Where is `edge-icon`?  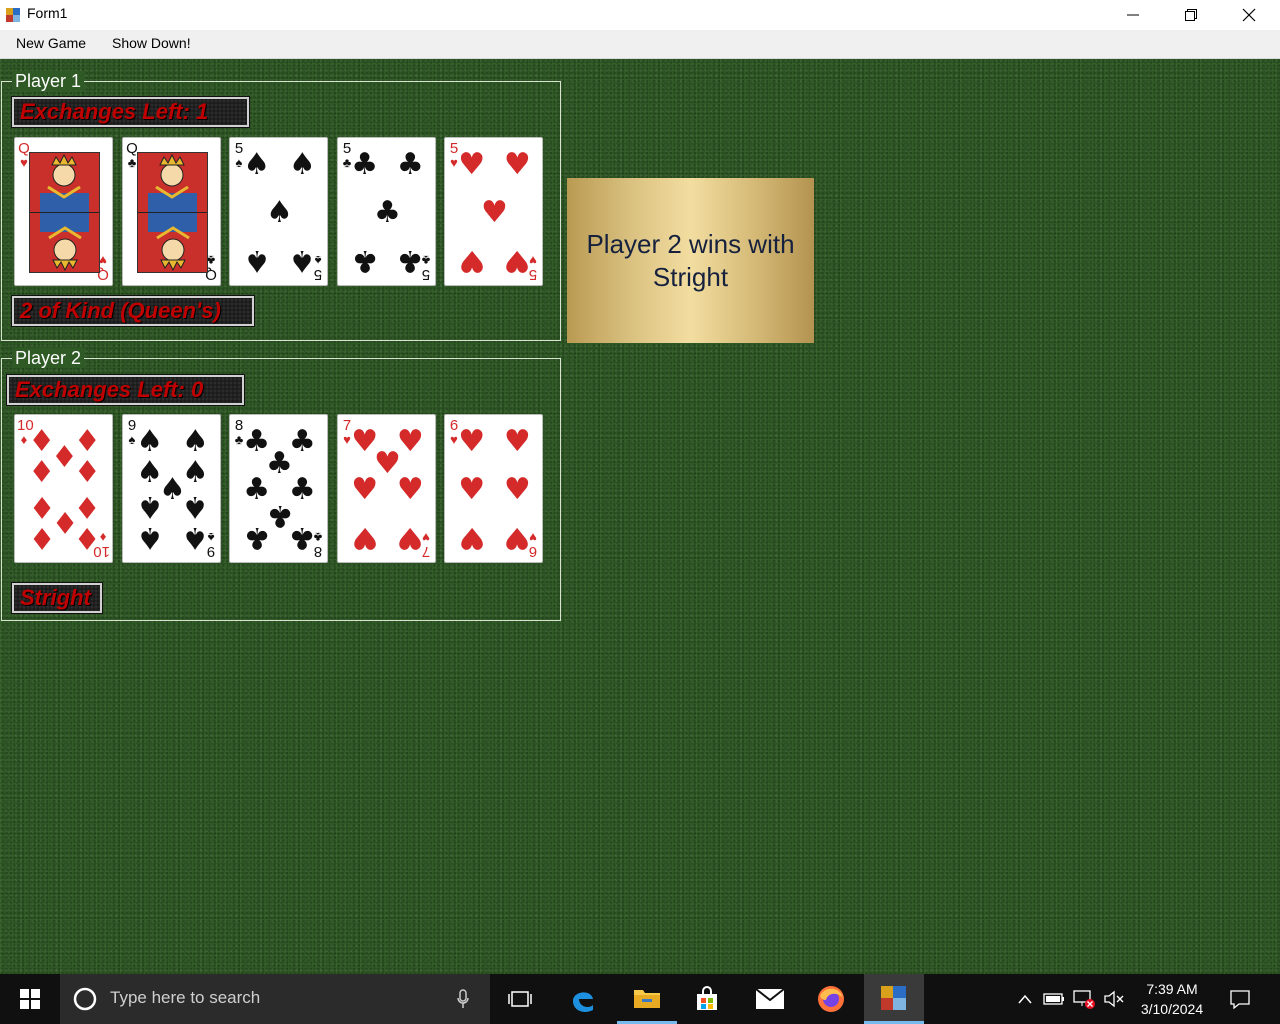
edge-icon is located at coordinates (583, 1002).